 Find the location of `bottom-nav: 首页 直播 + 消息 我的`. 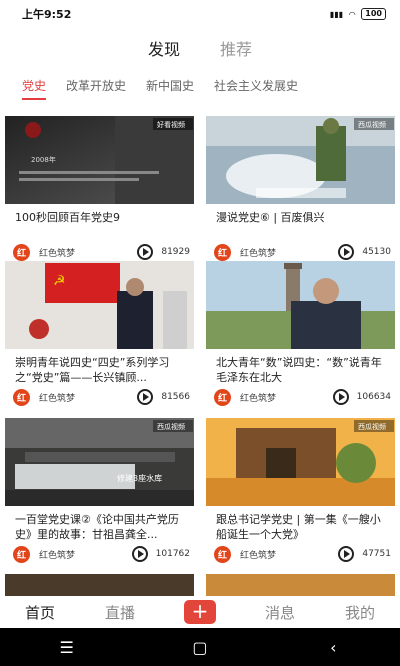

bottom-nav: 首页 直播 + 消息 我的 is located at coordinates (200, 612).